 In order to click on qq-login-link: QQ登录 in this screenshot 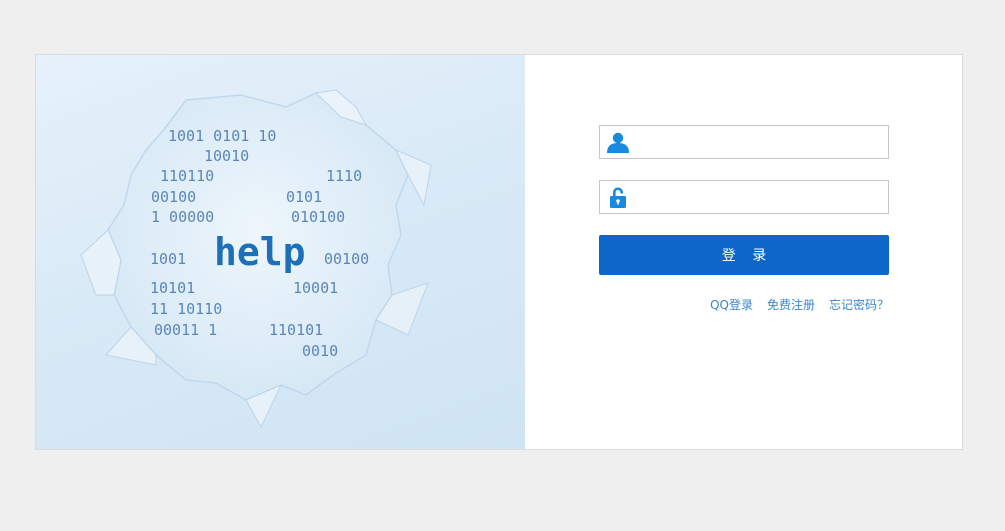, I will do `click(731, 305)`.